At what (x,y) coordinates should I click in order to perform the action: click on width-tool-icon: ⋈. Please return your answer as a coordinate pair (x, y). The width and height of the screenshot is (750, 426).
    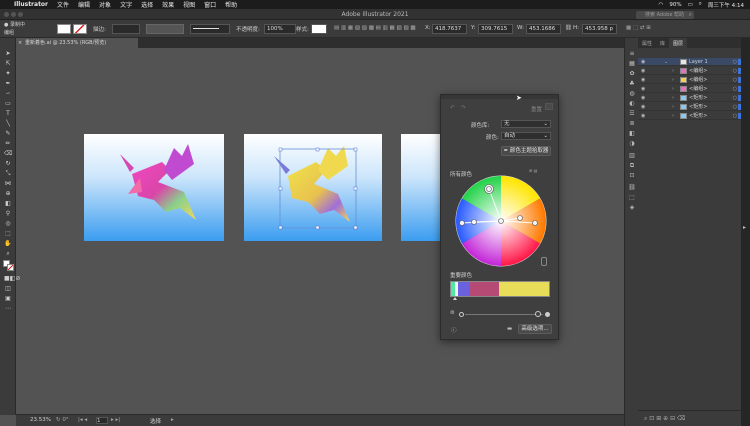
    Looking at the image, I should click on (8, 184).